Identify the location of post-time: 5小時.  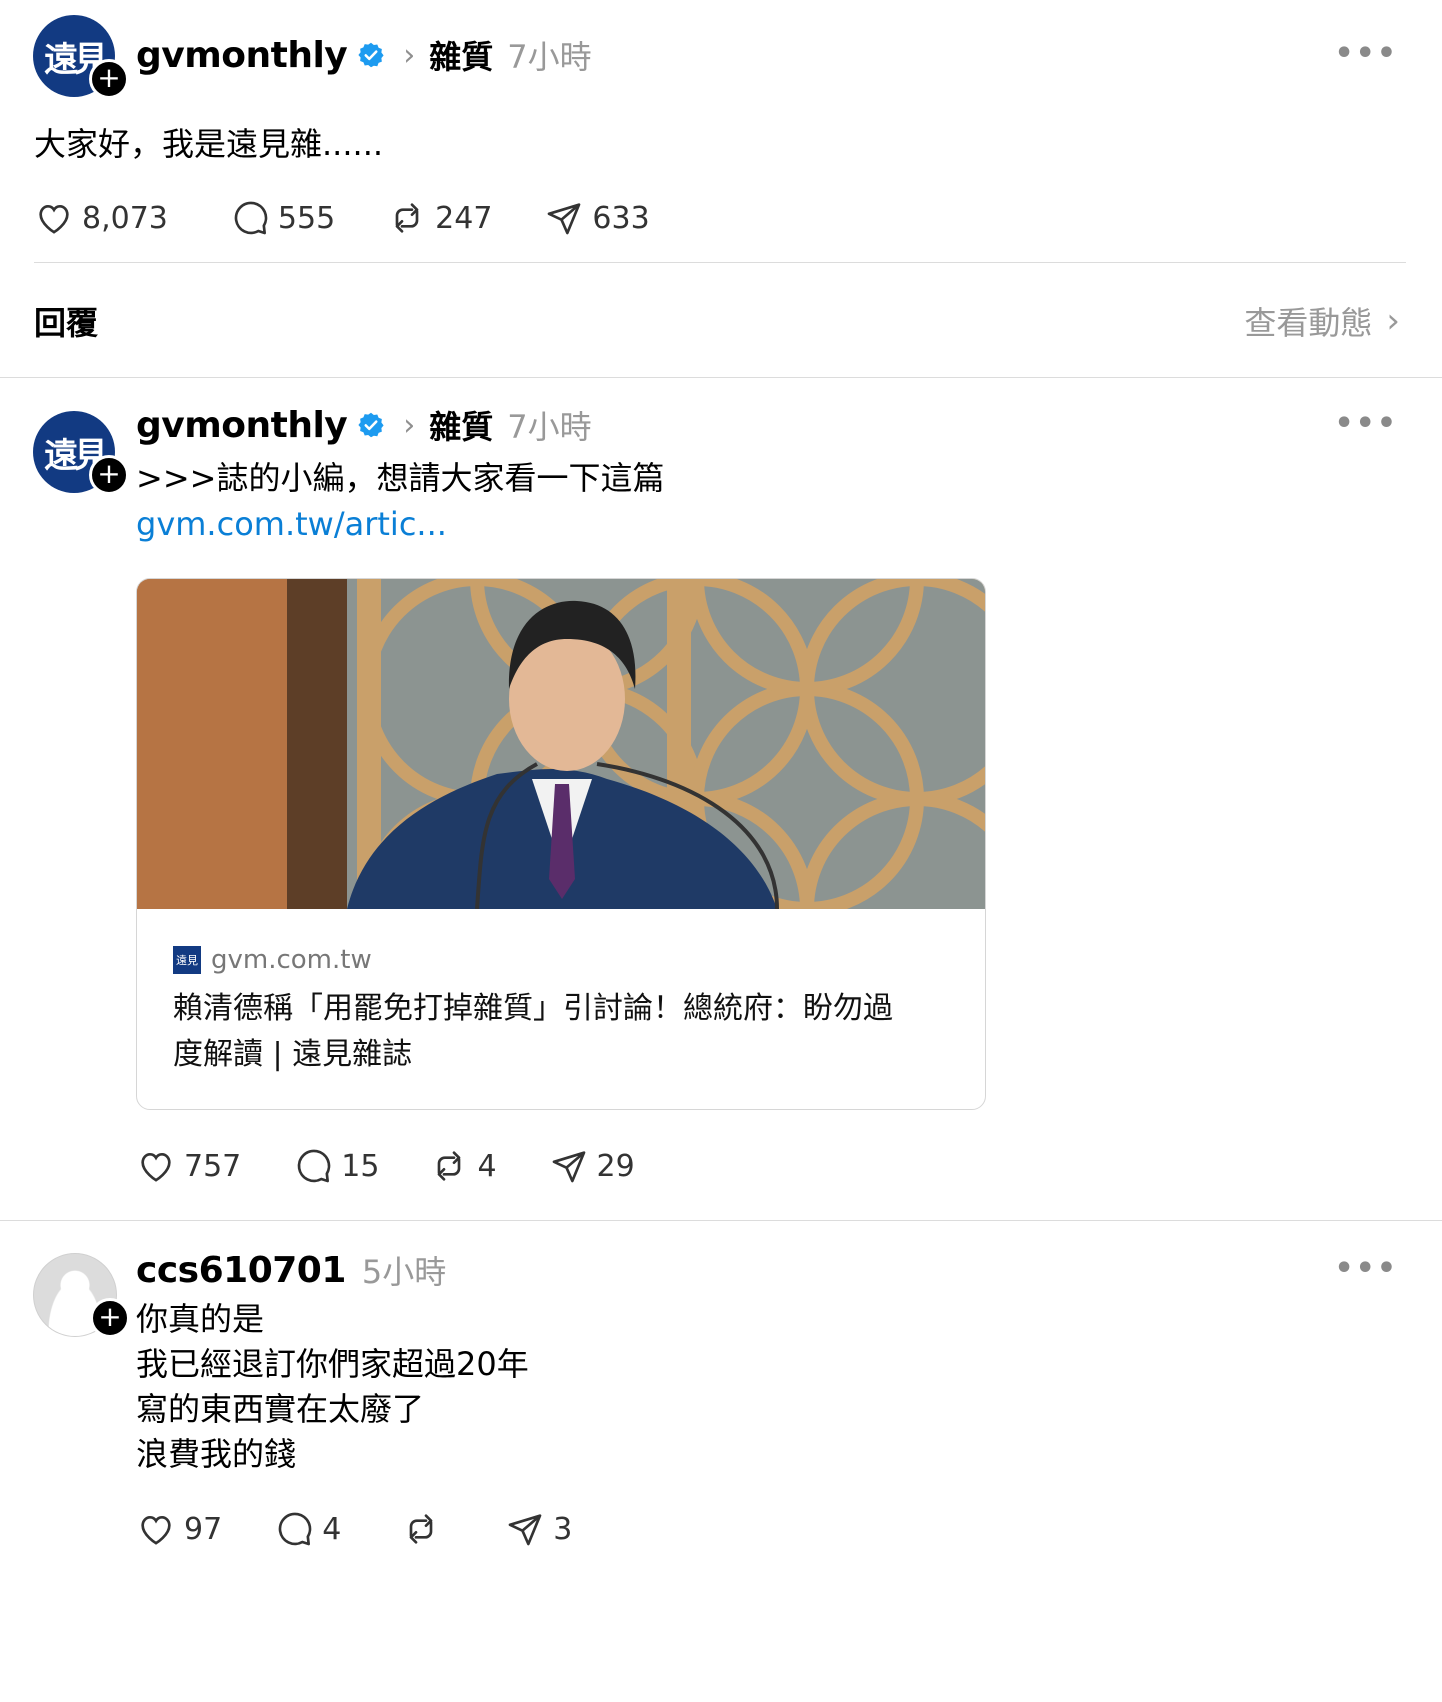
(404, 1272).